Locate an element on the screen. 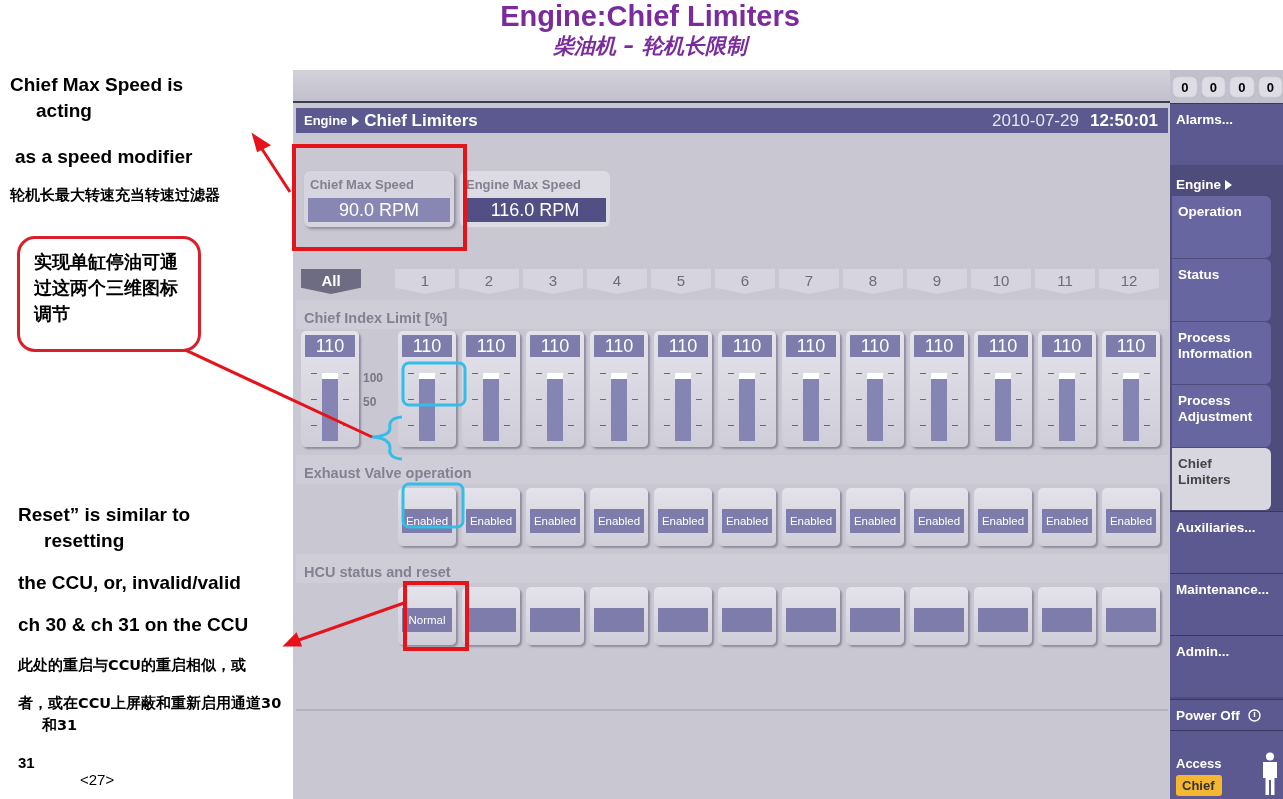 This screenshot has width=1283, height=799. cylinder-tab: 4 is located at coordinates (617, 281).